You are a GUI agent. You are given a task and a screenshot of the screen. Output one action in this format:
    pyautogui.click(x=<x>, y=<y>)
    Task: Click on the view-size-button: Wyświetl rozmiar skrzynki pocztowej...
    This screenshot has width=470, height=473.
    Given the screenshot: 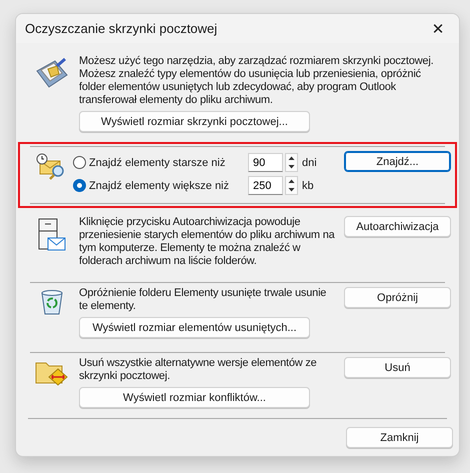 What is the action you would take?
    pyautogui.click(x=194, y=121)
    